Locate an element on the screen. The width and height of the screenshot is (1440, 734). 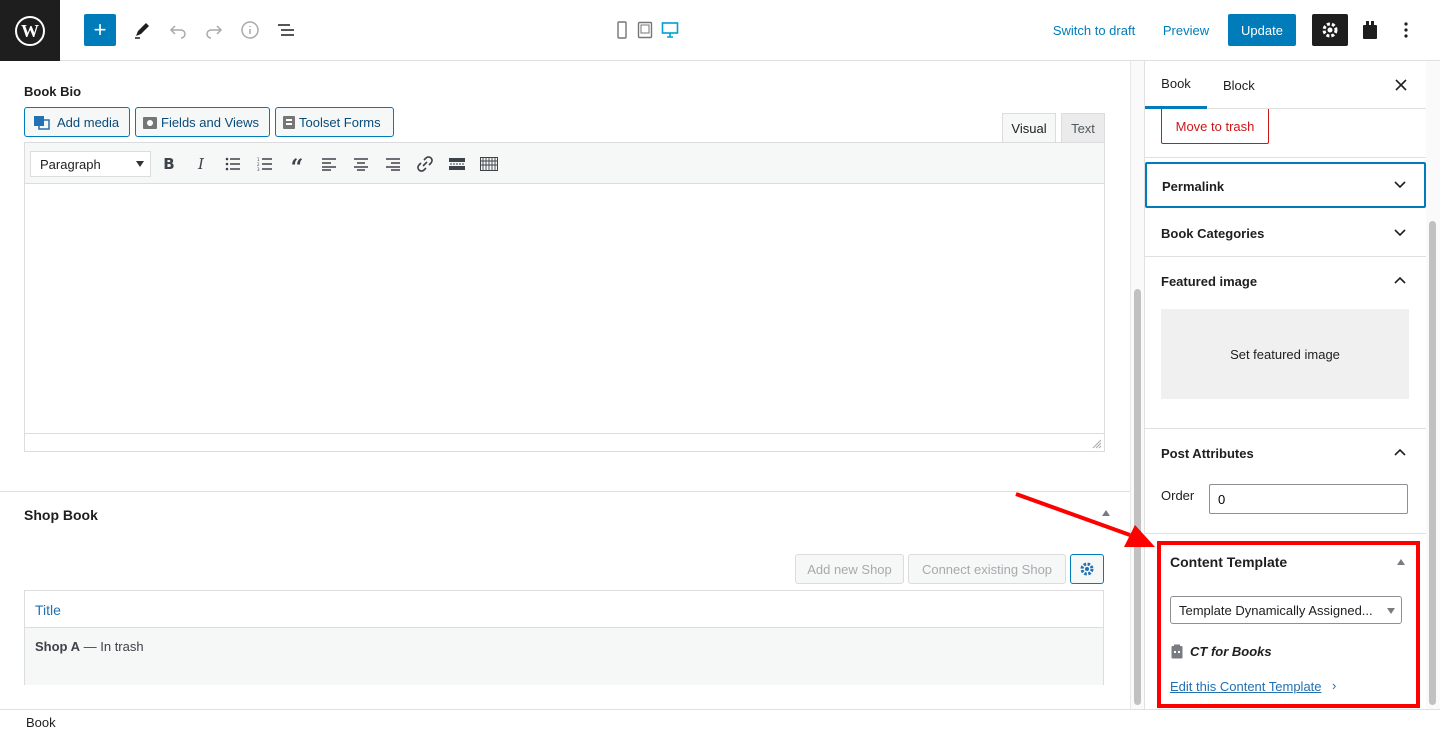
dropdown-arrow-icon is located at coordinates (140, 164).